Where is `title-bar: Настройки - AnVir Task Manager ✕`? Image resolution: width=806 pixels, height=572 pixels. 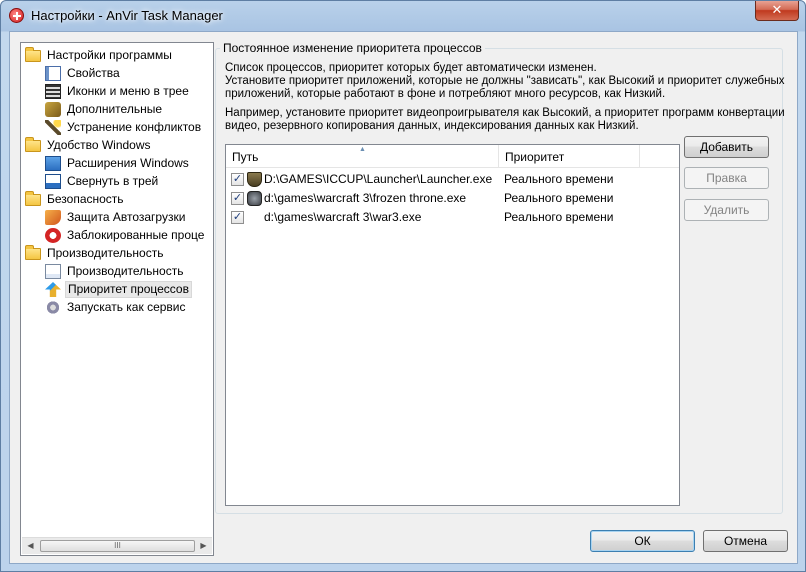 title-bar: Настройки - AnVir Task Manager ✕ is located at coordinates (403, 16).